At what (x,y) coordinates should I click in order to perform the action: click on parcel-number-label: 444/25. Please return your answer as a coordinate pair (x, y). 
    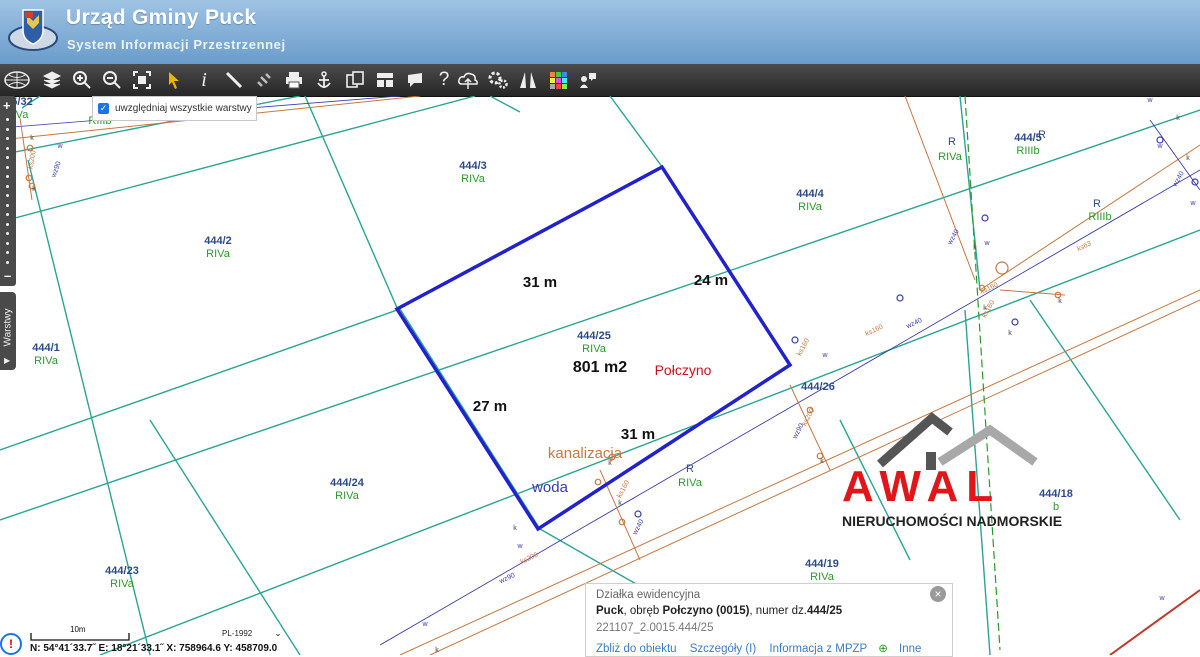
    Looking at the image, I should click on (594, 336).